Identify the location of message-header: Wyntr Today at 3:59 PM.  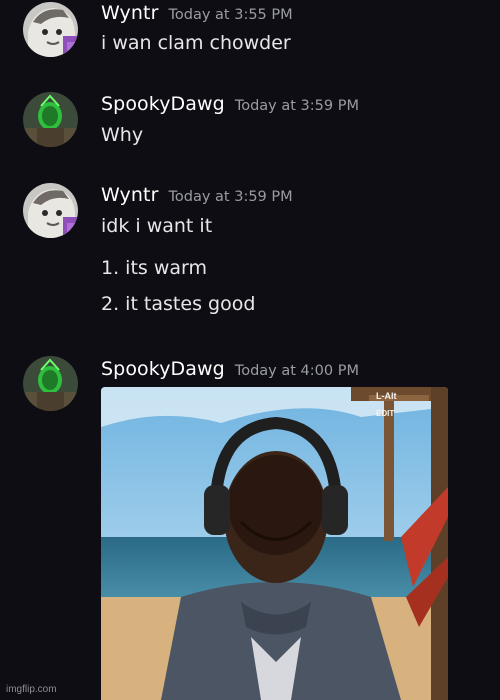
(197, 195).